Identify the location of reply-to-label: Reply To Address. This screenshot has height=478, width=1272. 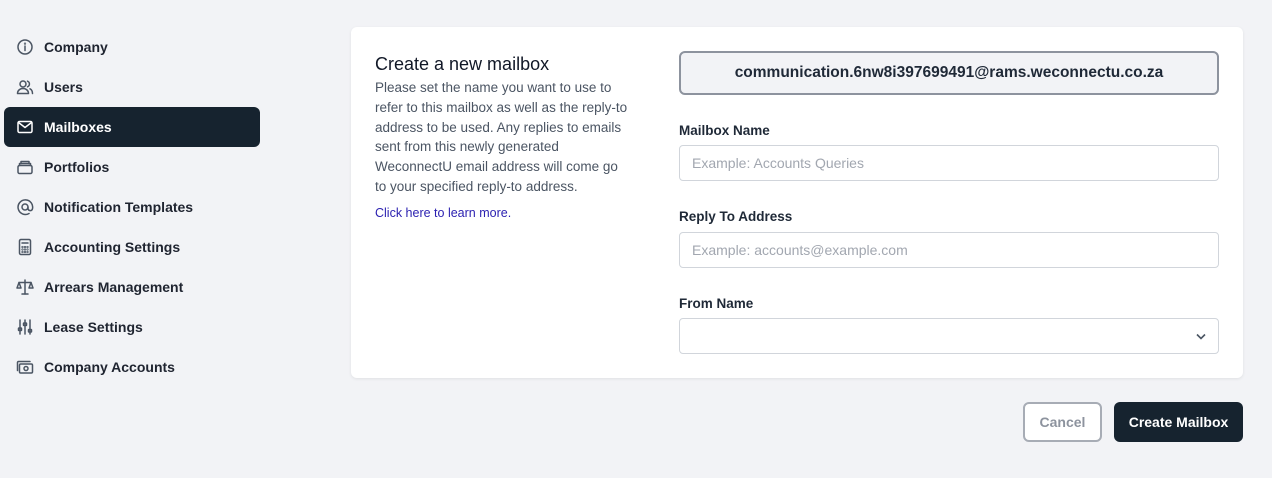
(736, 216).